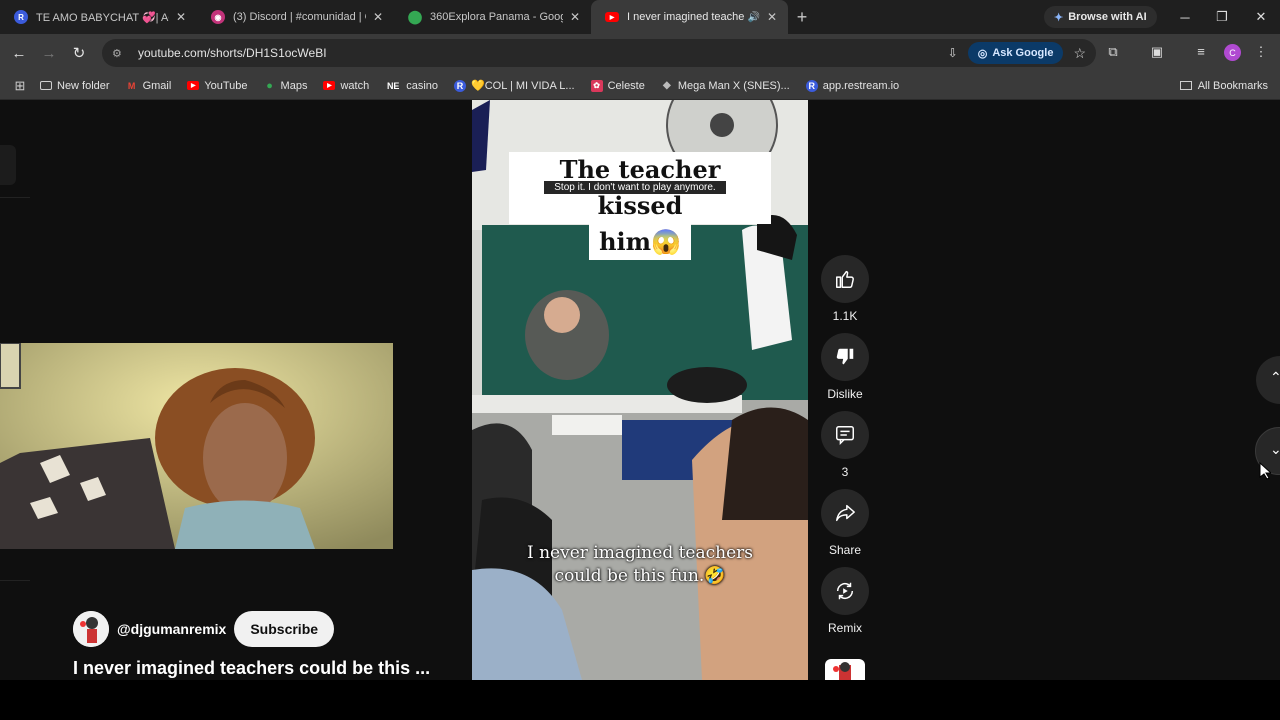 The width and height of the screenshot is (1280, 720). Describe the element at coordinates (1275, 377) in the screenshot. I see `chevron-up-icon: ⌃` at that location.